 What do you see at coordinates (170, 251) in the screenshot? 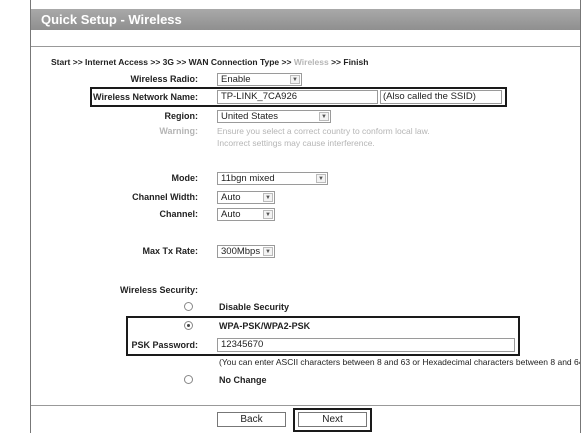
I see `max-tx-rate-label: Max Tx Rate:` at bounding box center [170, 251].